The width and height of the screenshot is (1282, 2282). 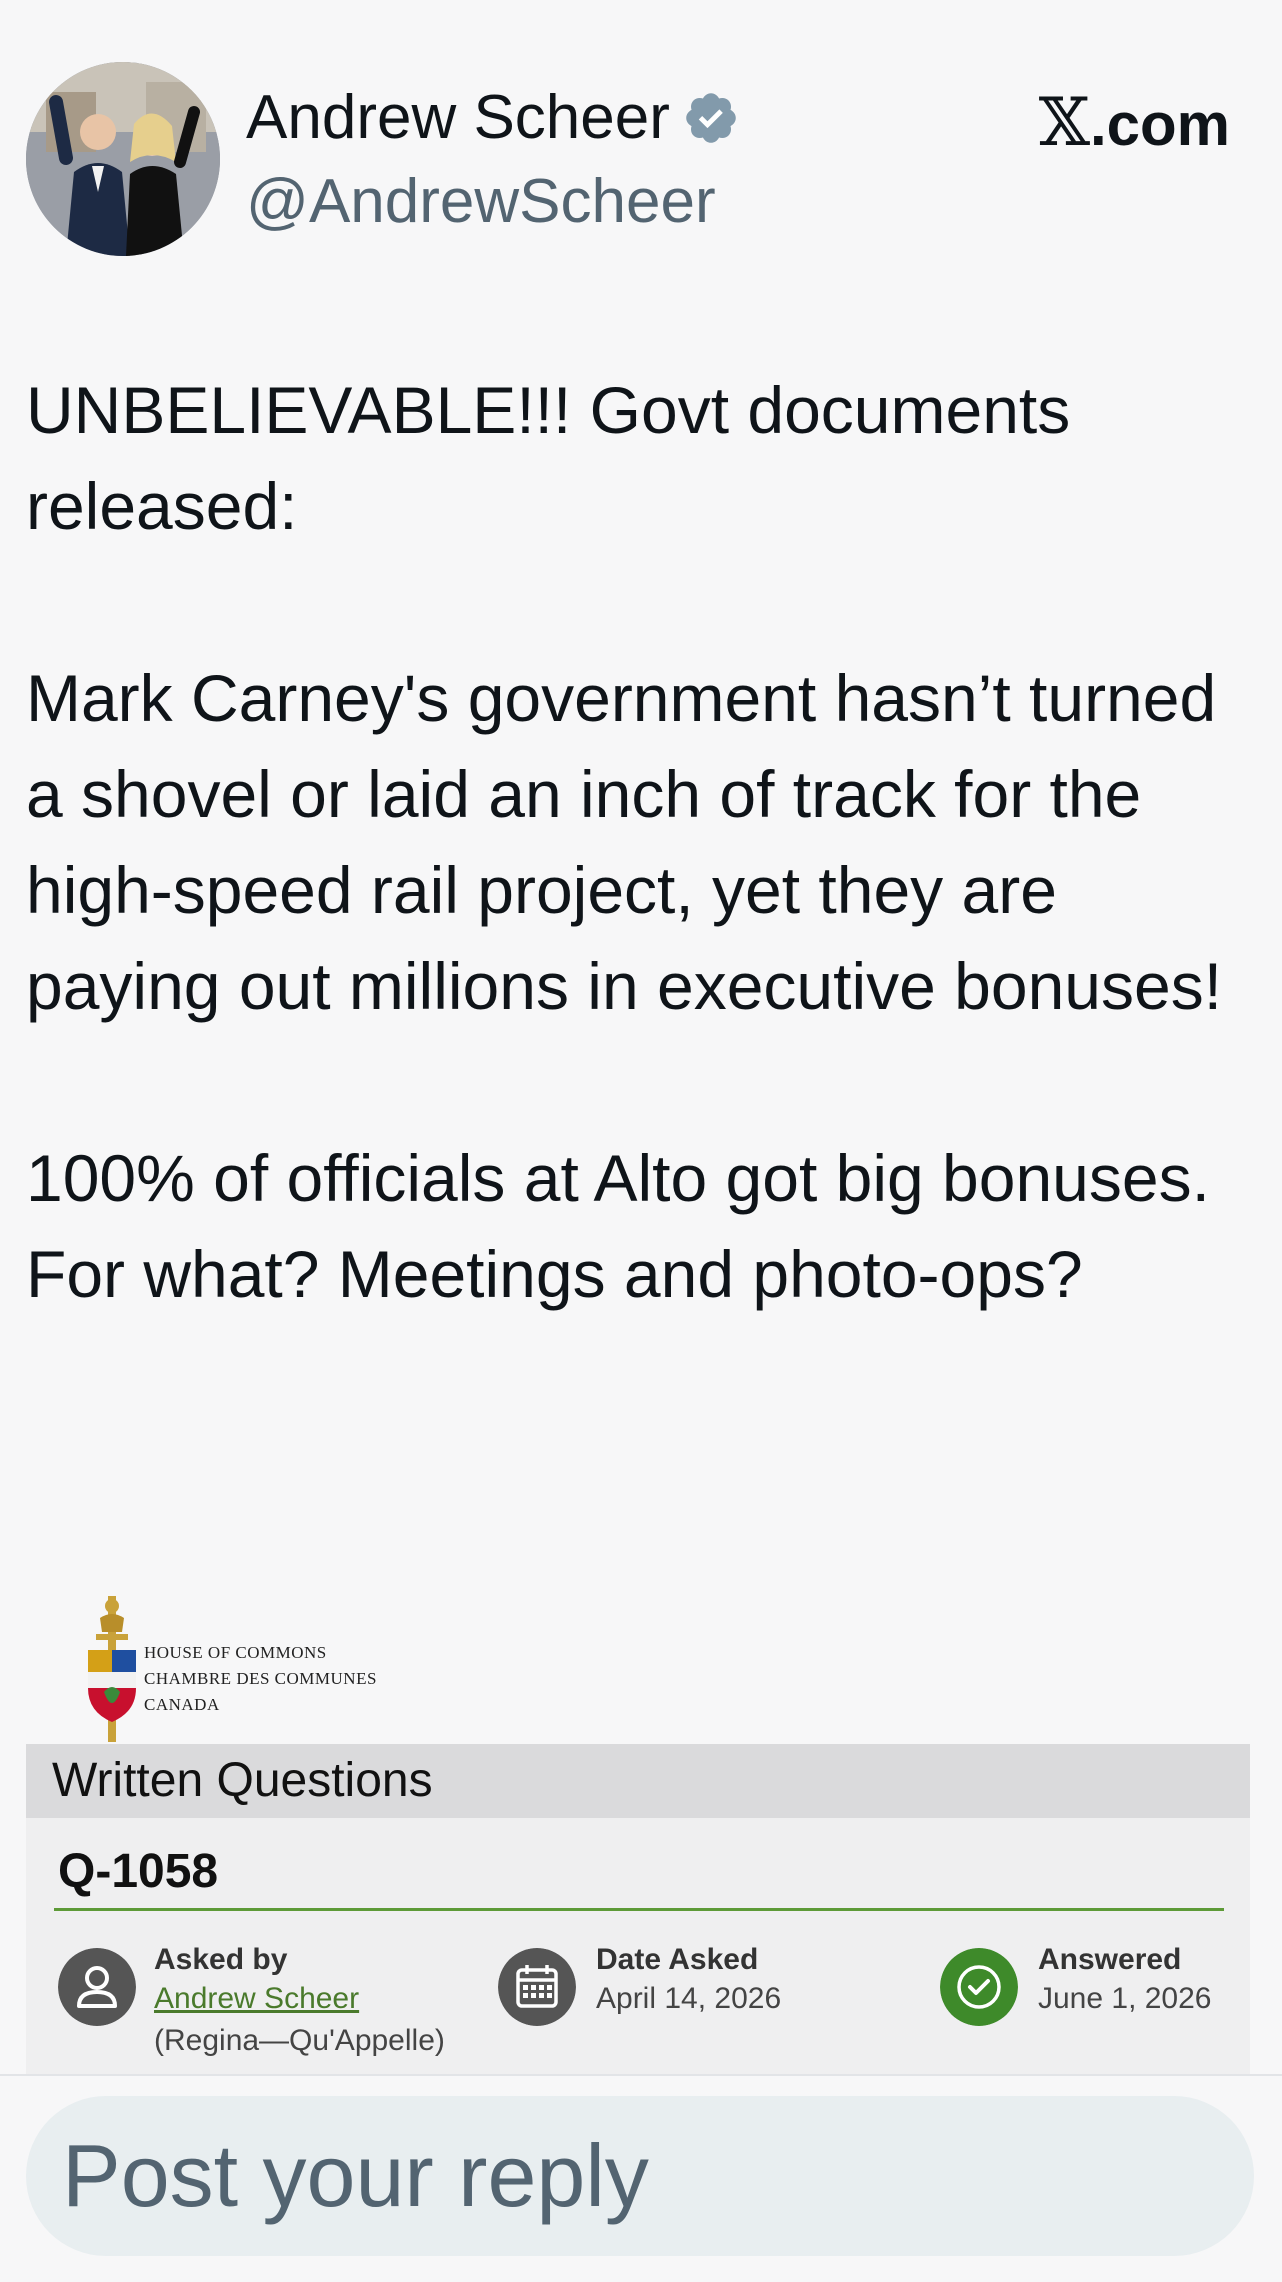 What do you see at coordinates (299, 2040) in the screenshot?
I see `asked-by-riding: (Regina—Qu'Appelle)` at bounding box center [299, 2040].